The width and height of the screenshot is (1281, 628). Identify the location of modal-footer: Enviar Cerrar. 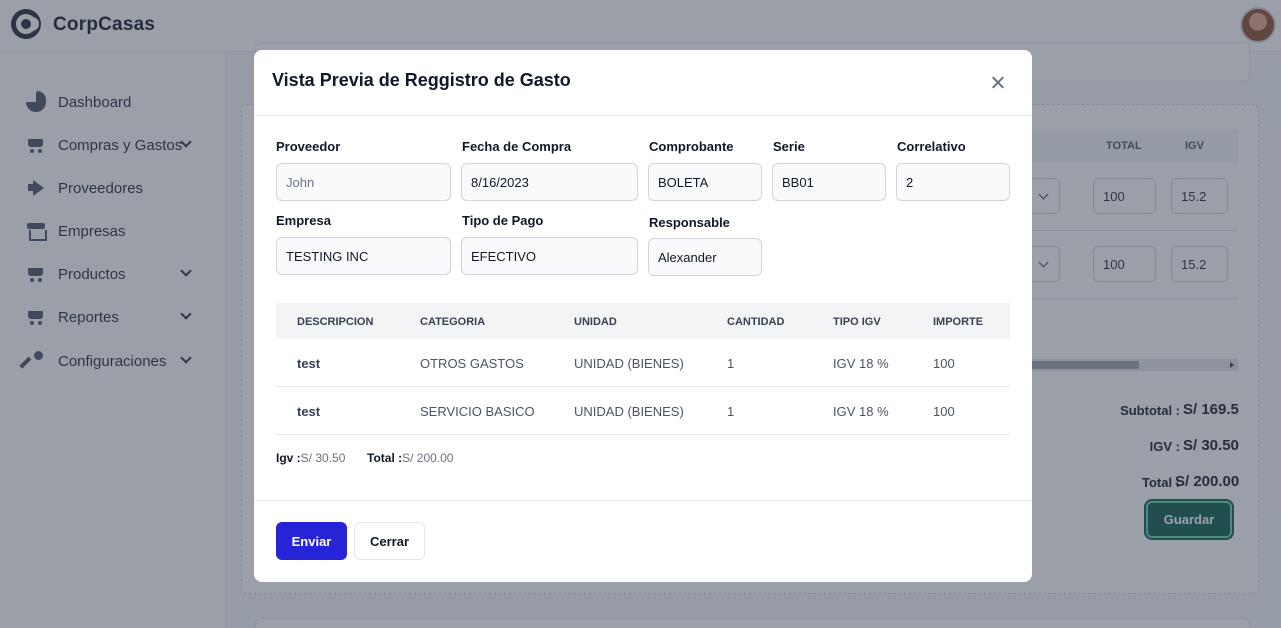
(643, 541).